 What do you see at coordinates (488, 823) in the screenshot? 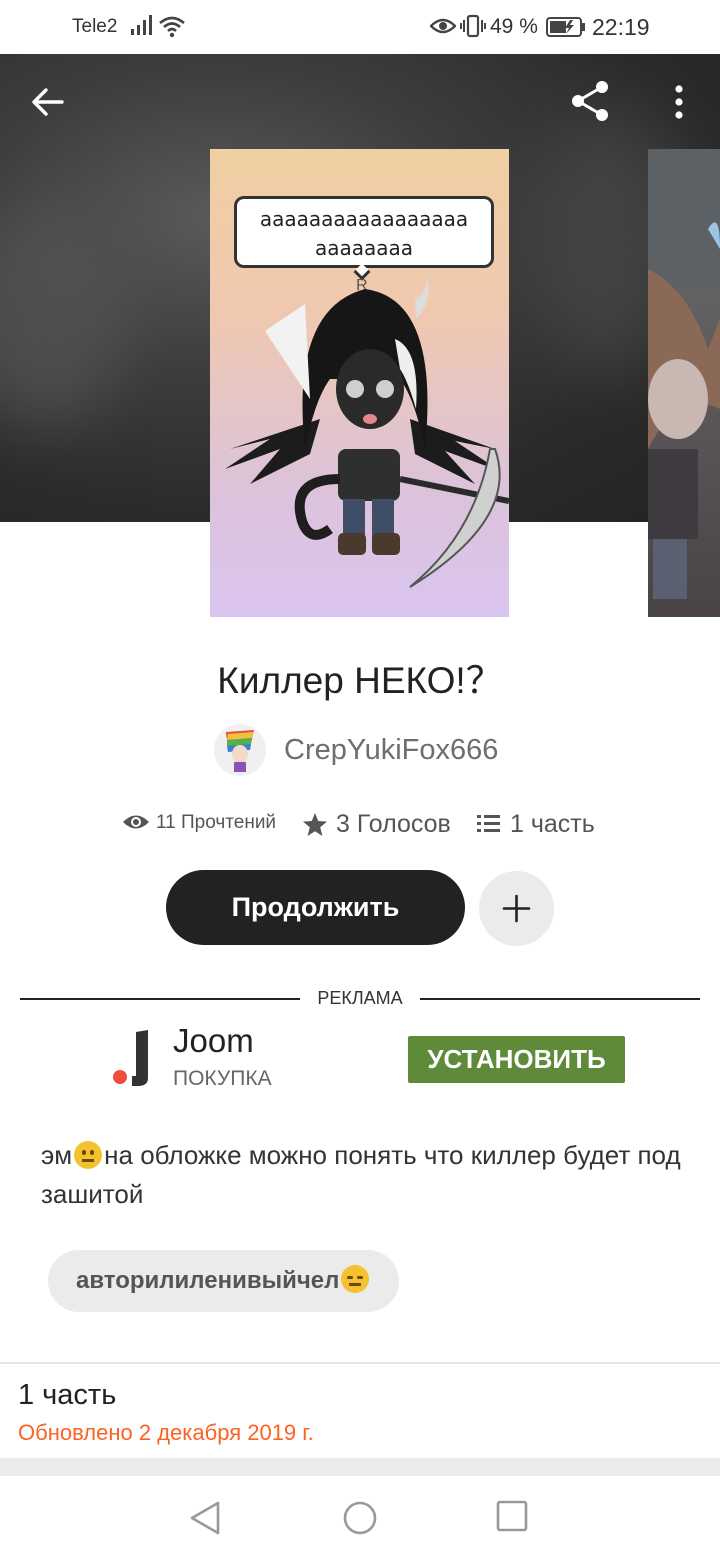
I see `list-icon` at bounding box center [488, 823].